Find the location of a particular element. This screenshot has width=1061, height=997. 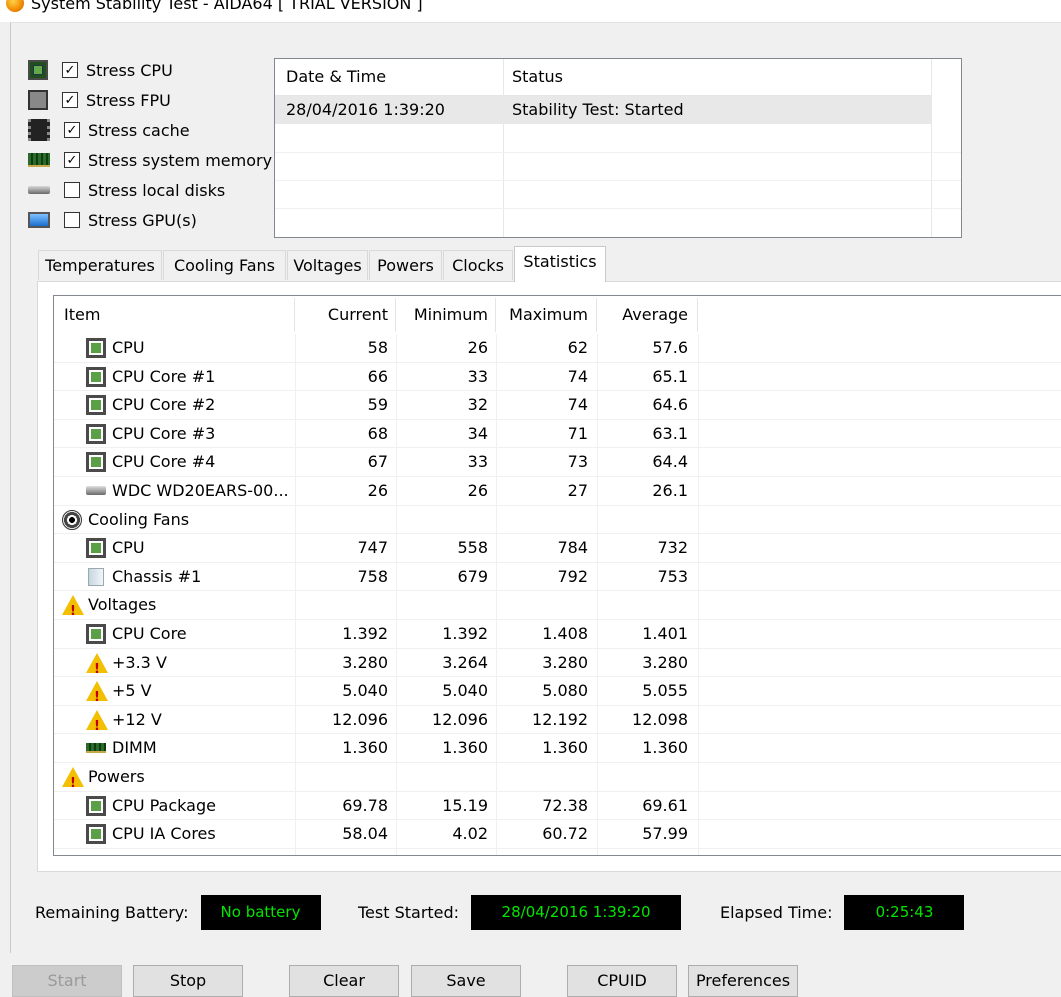

test-started-value: 28/04/2016 1:39:20 is located at coordinates (576, 912).